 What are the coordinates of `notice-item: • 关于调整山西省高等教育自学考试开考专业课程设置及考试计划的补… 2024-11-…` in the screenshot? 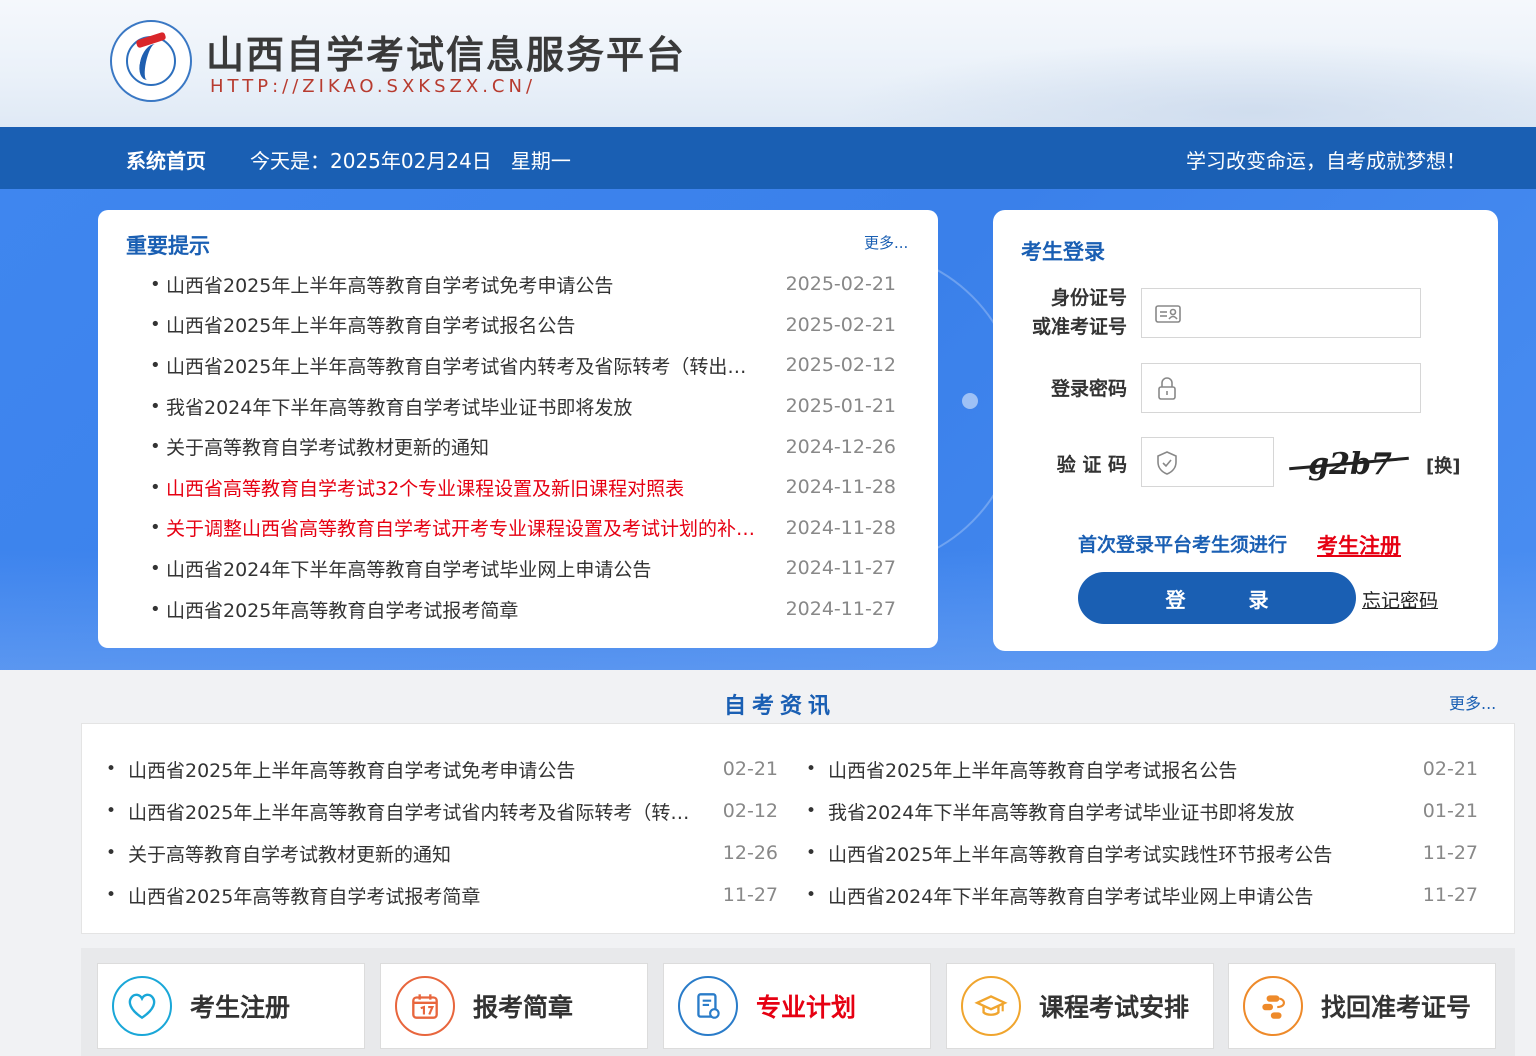 It's located at (530, 528).